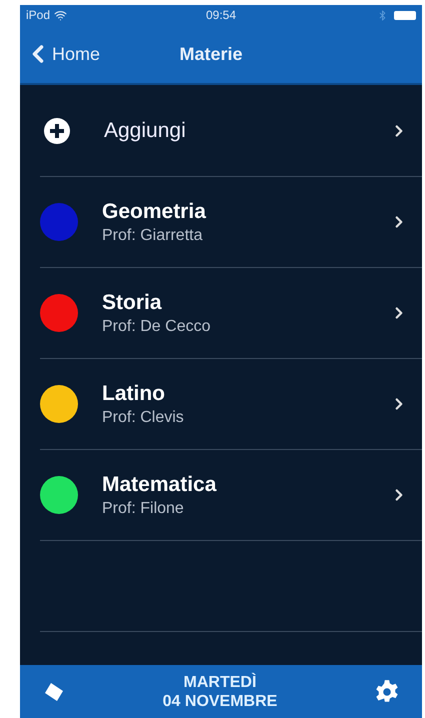 This screenshot has width=425, height=718. What do you see at coordinates (134, 394) in the screenshot?
I see `subject-name: Latino` at bounding box center [134, 394].